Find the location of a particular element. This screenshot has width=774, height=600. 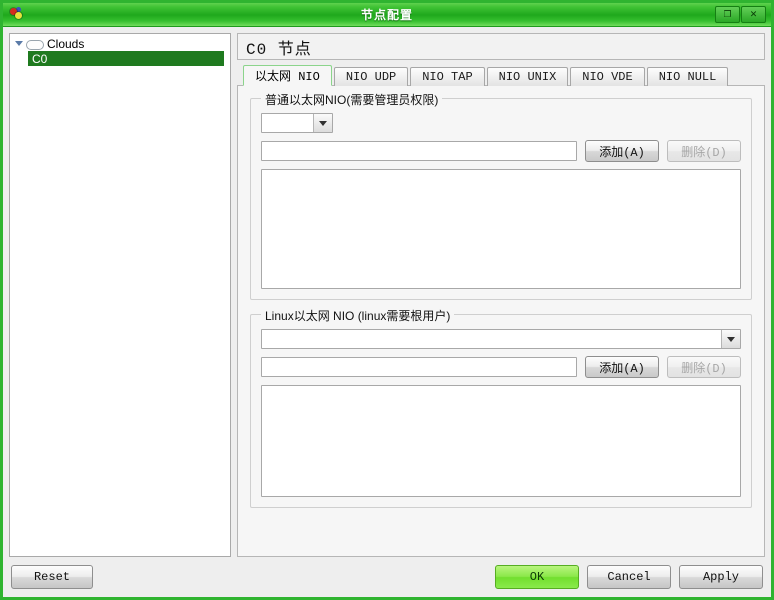

linux-add-button-label: 添加(A) is located at coordinates (622, 368).